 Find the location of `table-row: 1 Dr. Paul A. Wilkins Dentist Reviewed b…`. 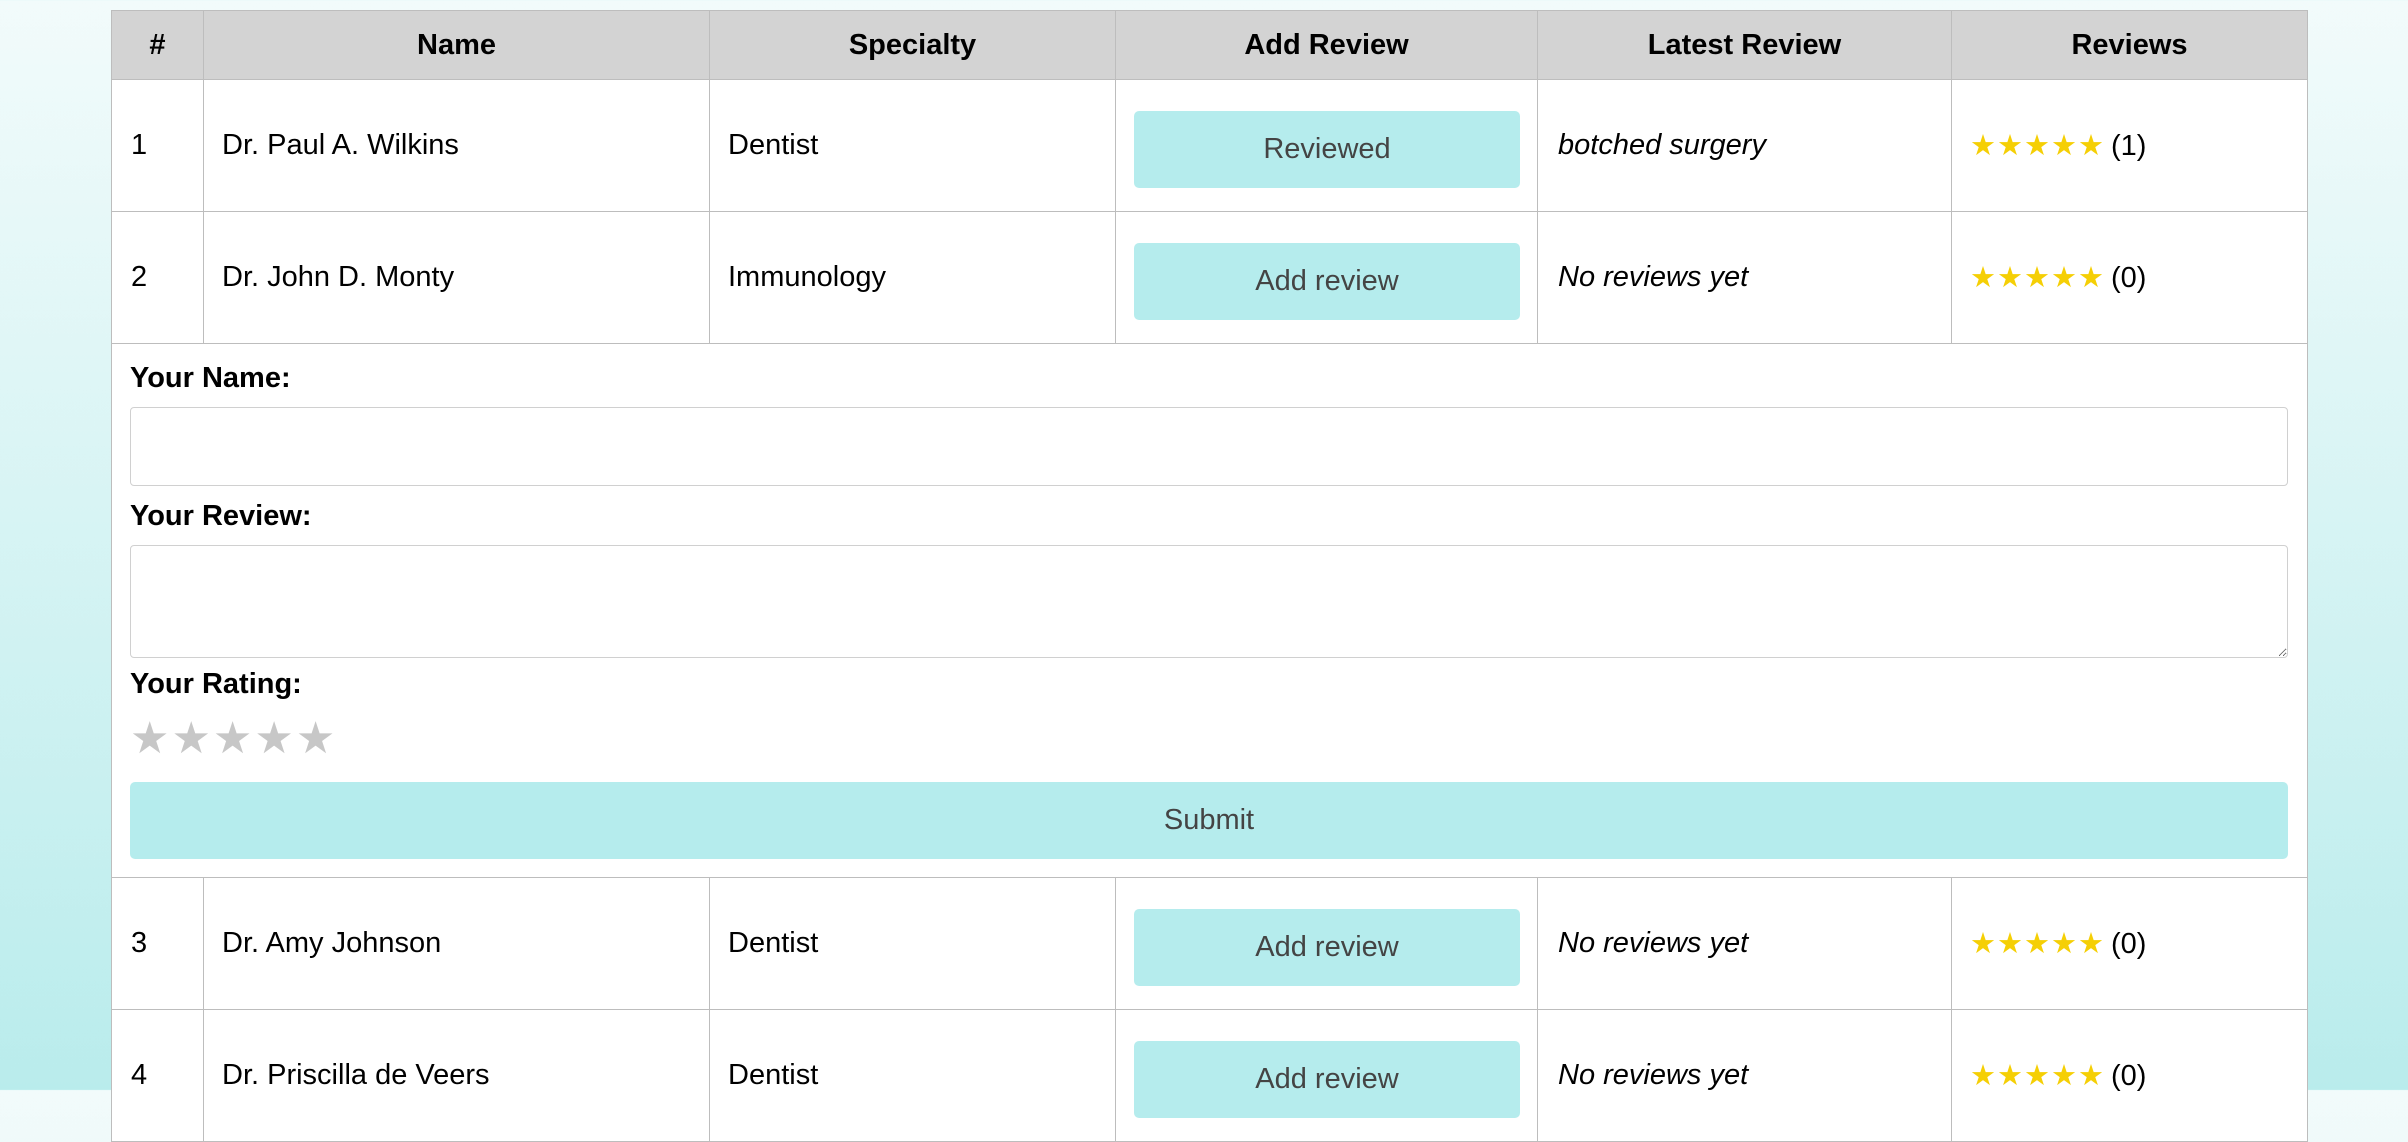

table-row: 1 Dr. Paul A. Wilkins Dentist Reviewed b… is located at coordinates (1209, 145).